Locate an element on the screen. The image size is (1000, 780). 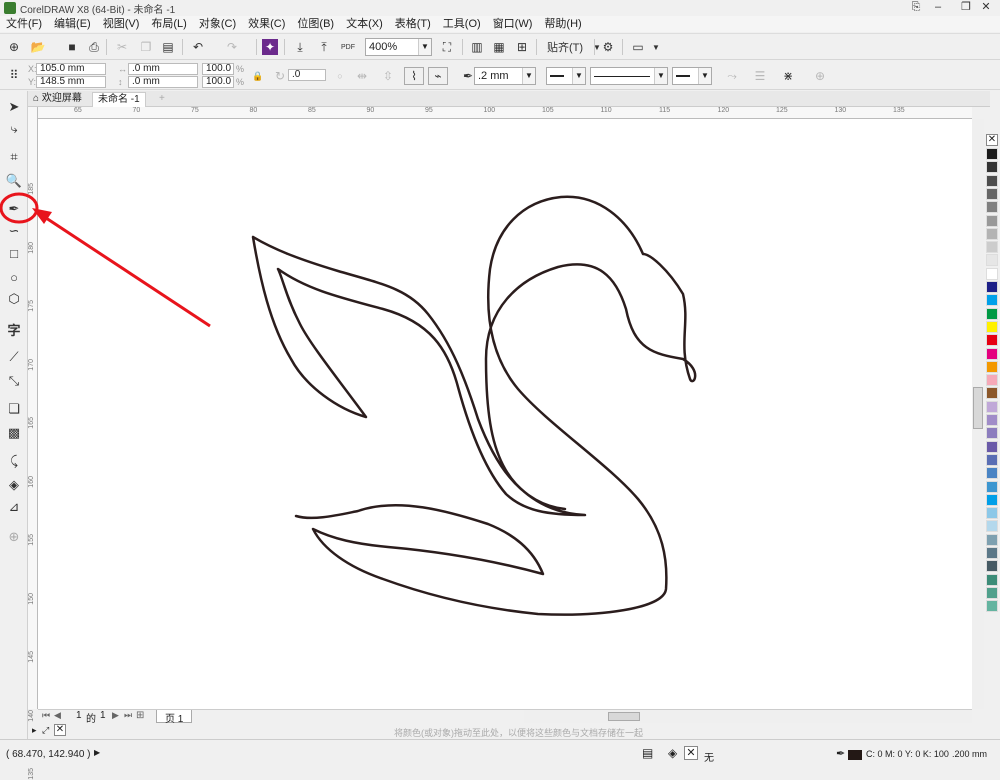
parallel-dimension-tool-icon: ⟋ is located at coordinates (14, 357).